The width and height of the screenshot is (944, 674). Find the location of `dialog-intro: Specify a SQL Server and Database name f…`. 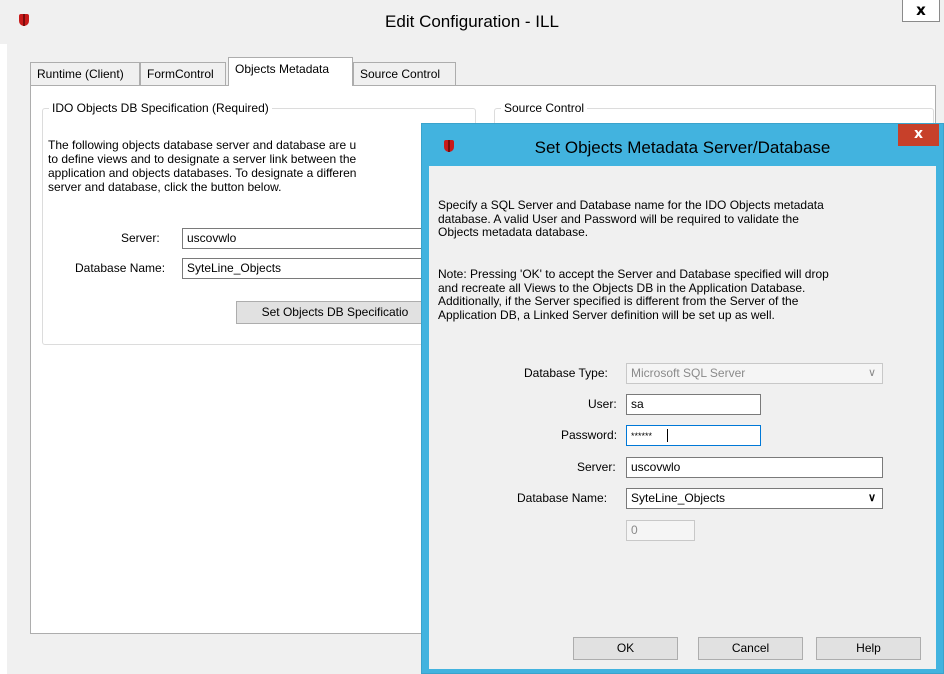

dialog-intro: Specify a SQL Server and Database name f… is located at coordinates (678, 219).